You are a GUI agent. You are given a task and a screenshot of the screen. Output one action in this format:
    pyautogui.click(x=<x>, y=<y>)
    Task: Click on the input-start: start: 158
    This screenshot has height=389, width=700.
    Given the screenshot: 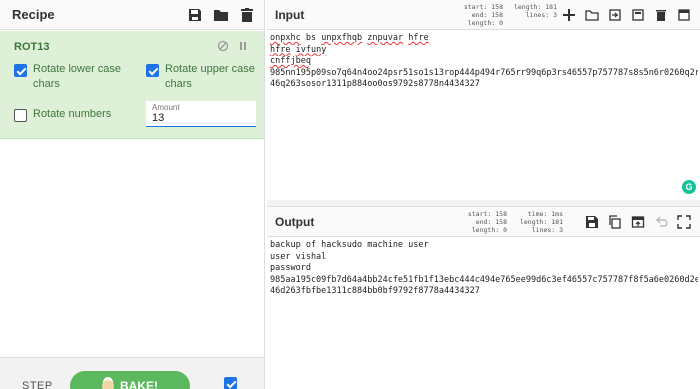 What is the action you would take?
    pyautogui.click(x=483, y=7)
    